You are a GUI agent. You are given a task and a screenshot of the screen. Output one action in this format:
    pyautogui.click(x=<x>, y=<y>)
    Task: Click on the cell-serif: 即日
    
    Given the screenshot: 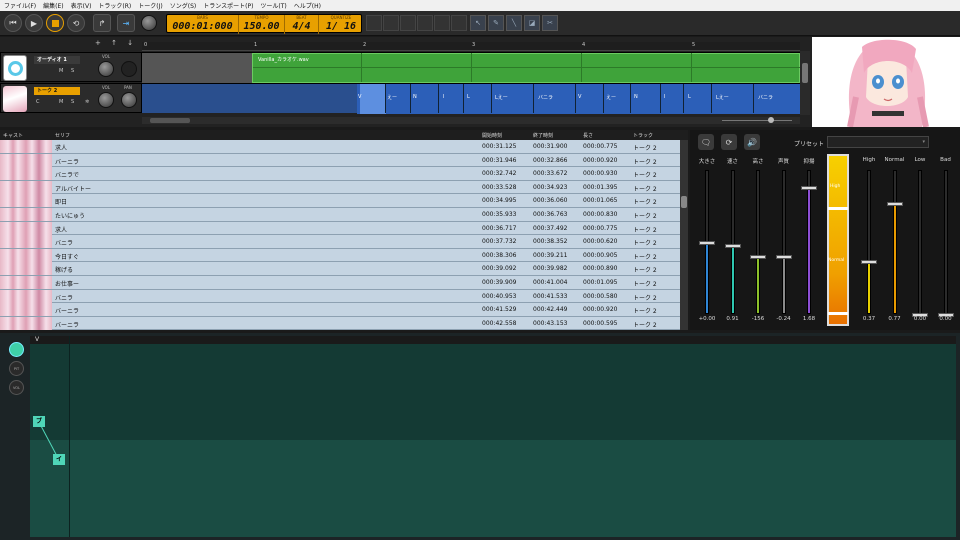 What is the action you would take?
    pyautogui.click(x=61, y=201)
    